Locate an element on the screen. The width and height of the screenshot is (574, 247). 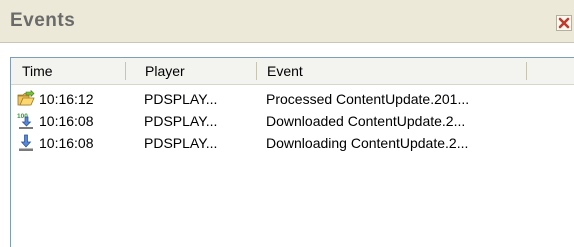
column-header-event: Event is located at coordinates (285, 71).